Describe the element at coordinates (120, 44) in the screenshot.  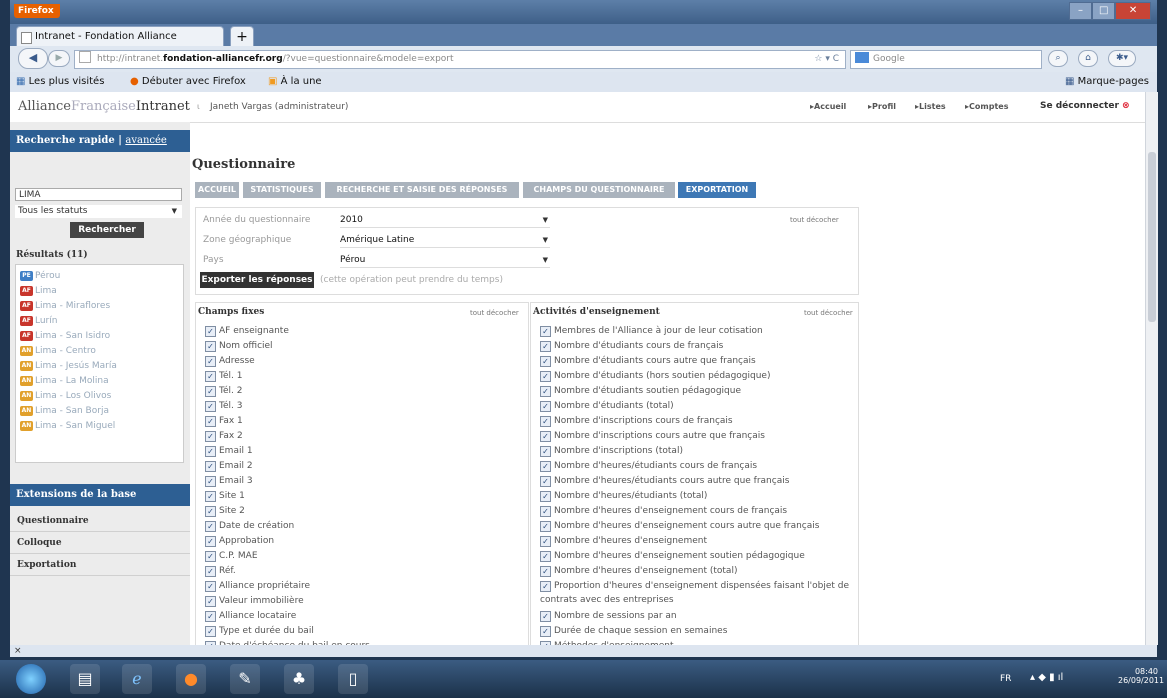
I see `browser-tab: Intranet - Fondation Alliance française` at that location.